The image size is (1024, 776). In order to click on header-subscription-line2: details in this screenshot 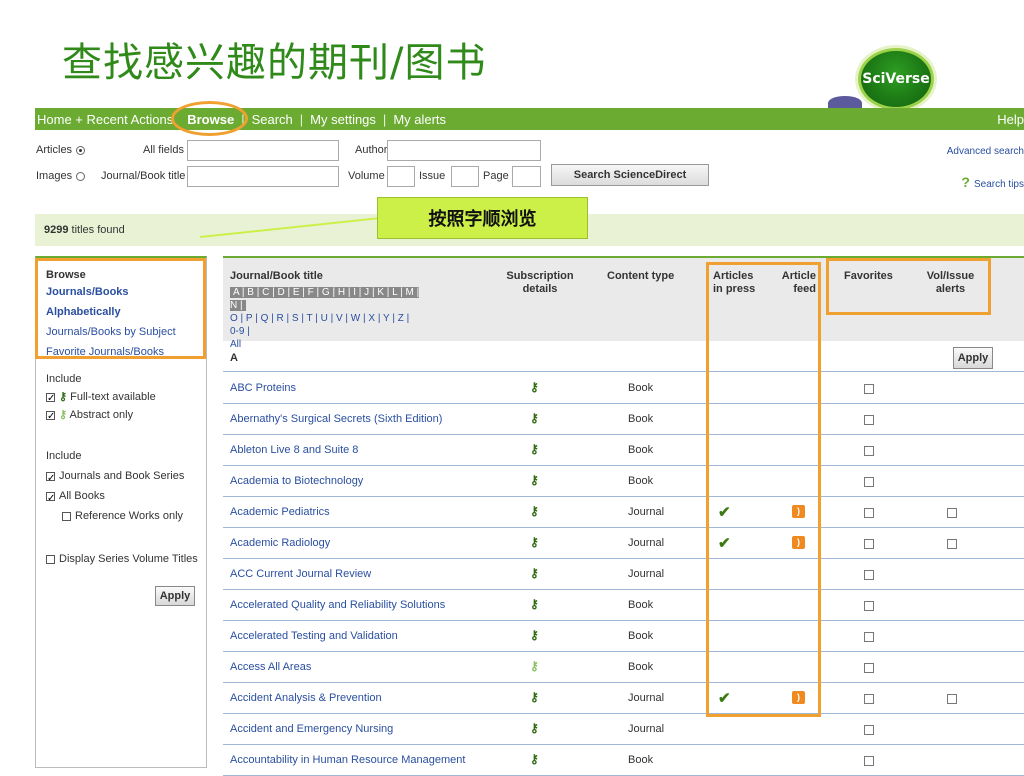, I will do `click(540, 289)`.